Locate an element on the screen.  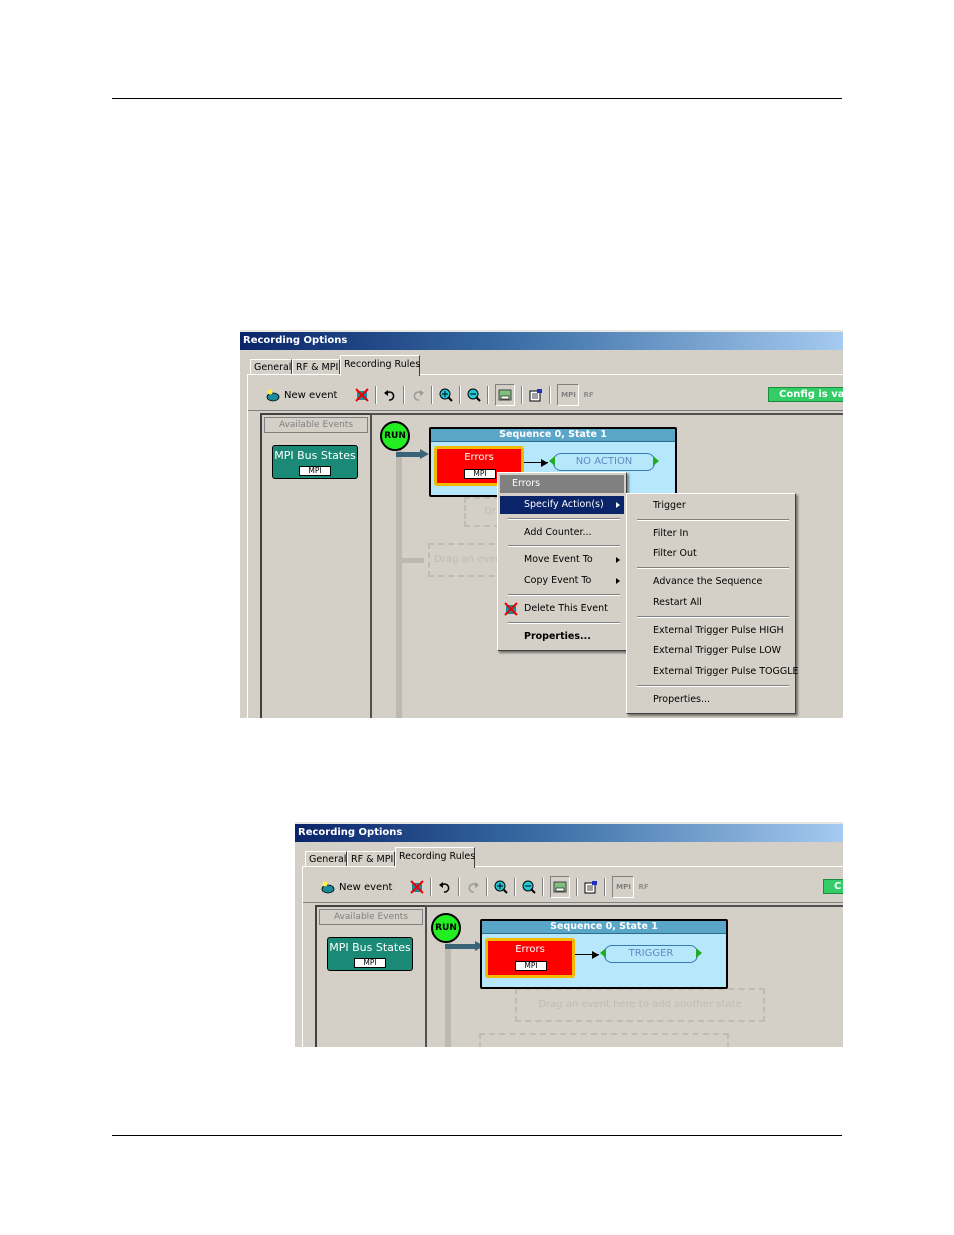
submenu-item-advance-sequence: Advance the Sequence is located at coordinates (711, 582).